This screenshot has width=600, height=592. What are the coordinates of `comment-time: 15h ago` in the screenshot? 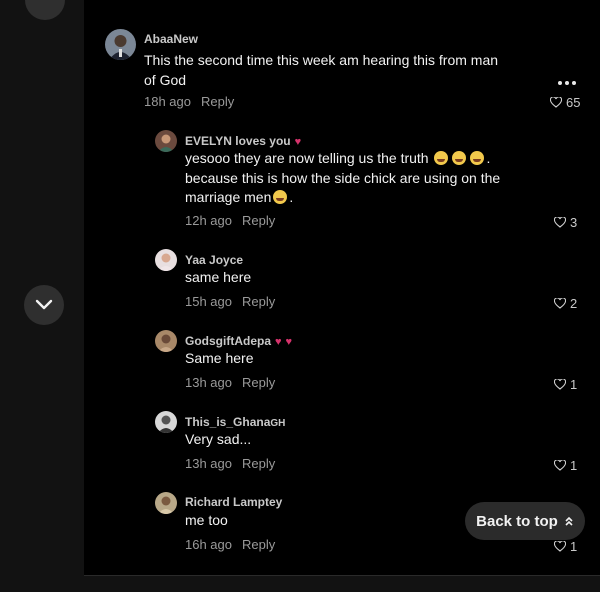 It's located at (208, 301).